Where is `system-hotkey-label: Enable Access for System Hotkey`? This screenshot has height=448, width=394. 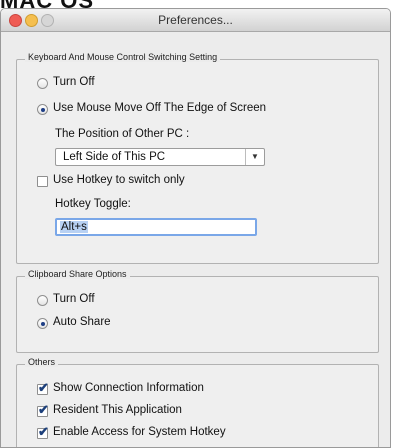 system-hotkey-label: Enable Access for System Hotkey is located at coordinates (139, 432).